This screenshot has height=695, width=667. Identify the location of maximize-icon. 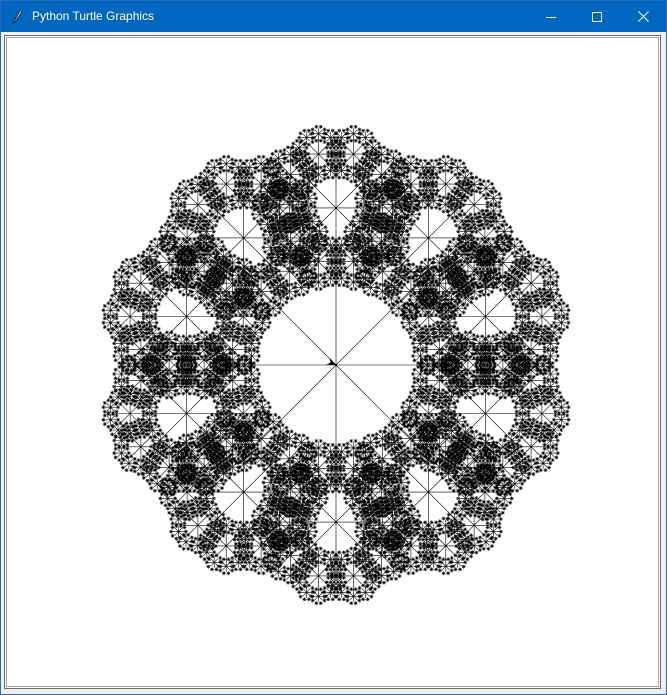
(597, 16).